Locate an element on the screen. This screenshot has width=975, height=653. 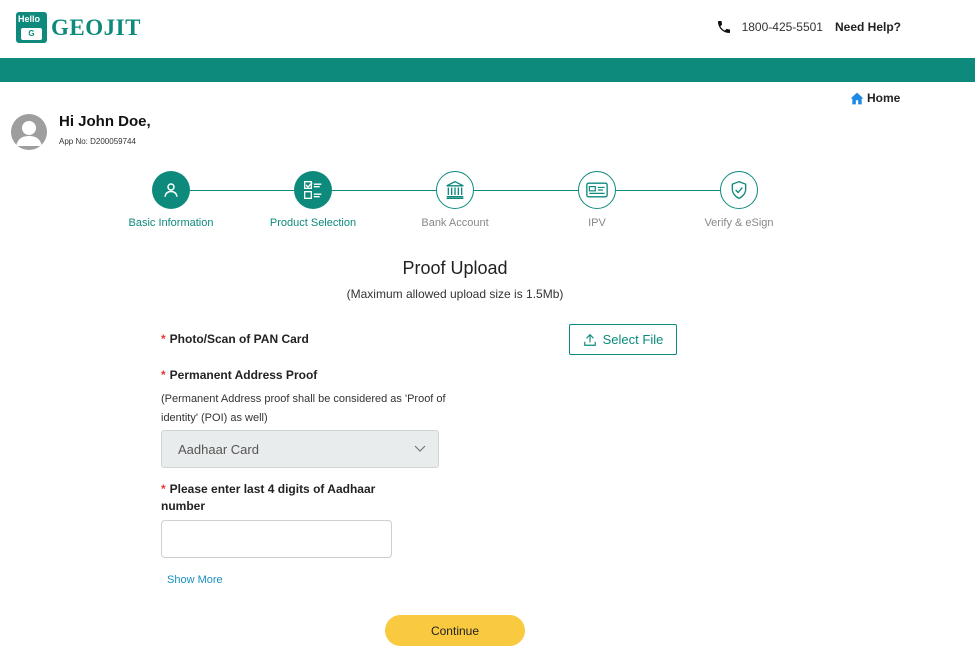
home-icon is located at coordinates (857, 98).